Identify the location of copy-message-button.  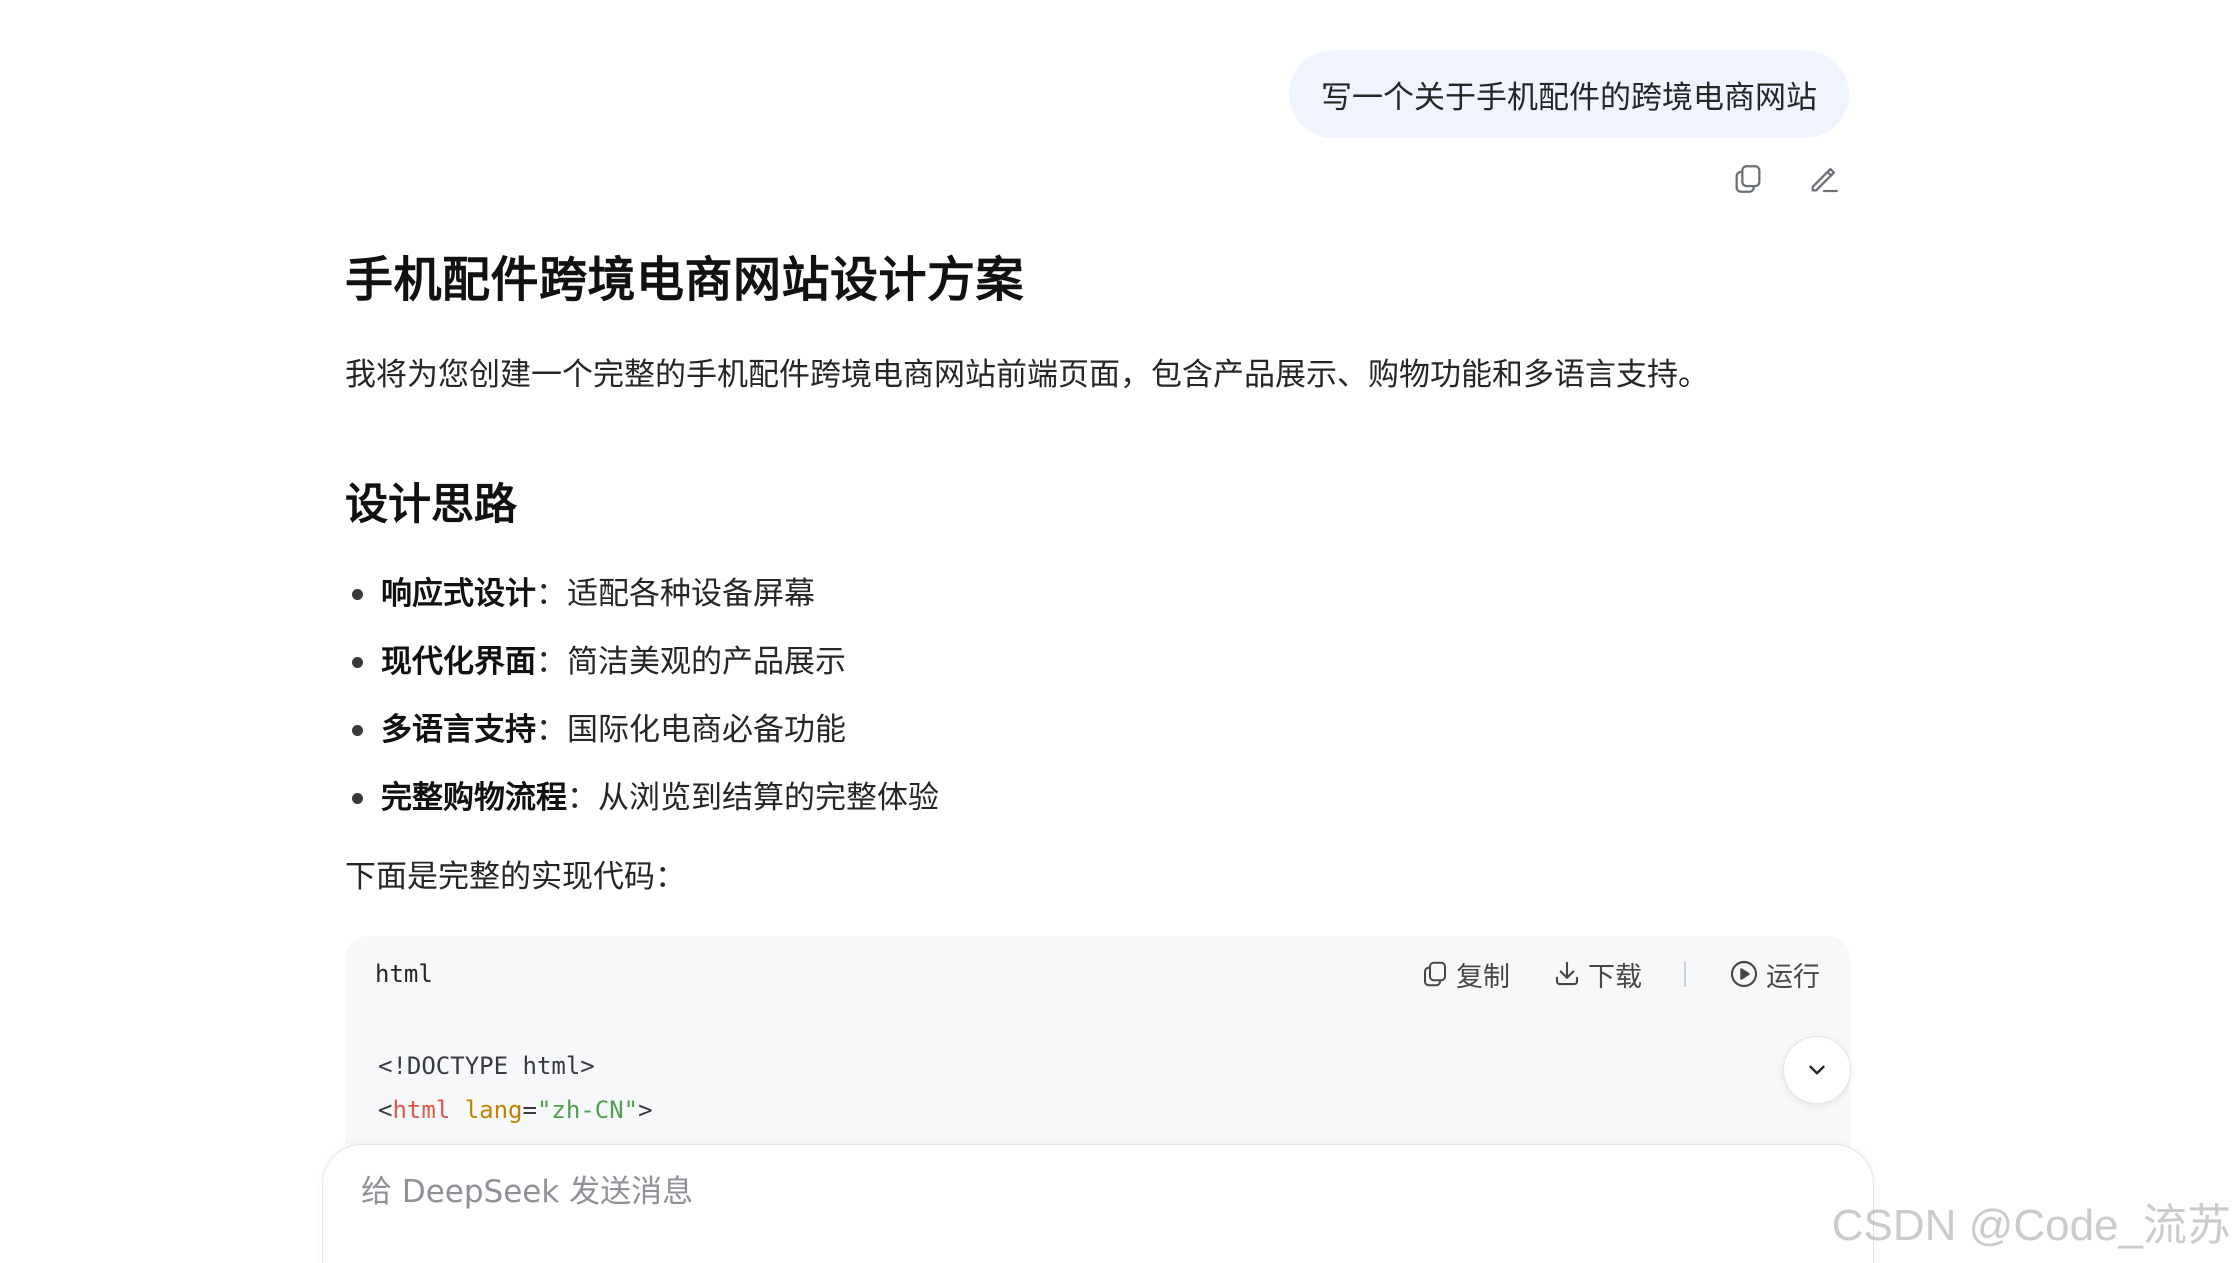
(1748, 179).